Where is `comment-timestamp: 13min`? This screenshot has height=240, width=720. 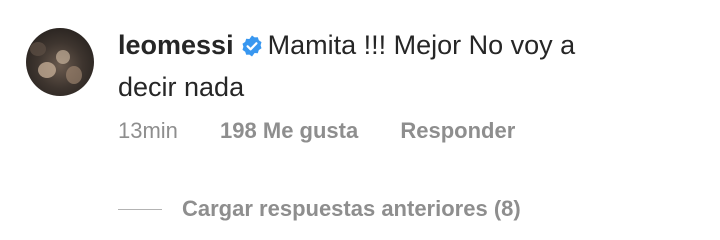
comment-timestamp: 13min is located at coordinates (148, 130).